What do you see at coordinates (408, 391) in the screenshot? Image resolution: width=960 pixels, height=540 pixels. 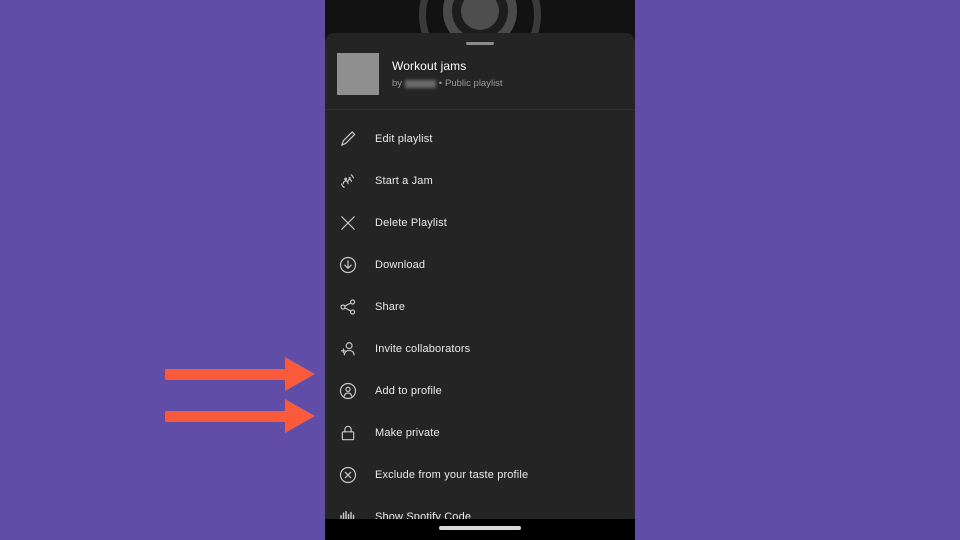 I see `menu-item-label: Add to profile` at bounding box center [408, 391].